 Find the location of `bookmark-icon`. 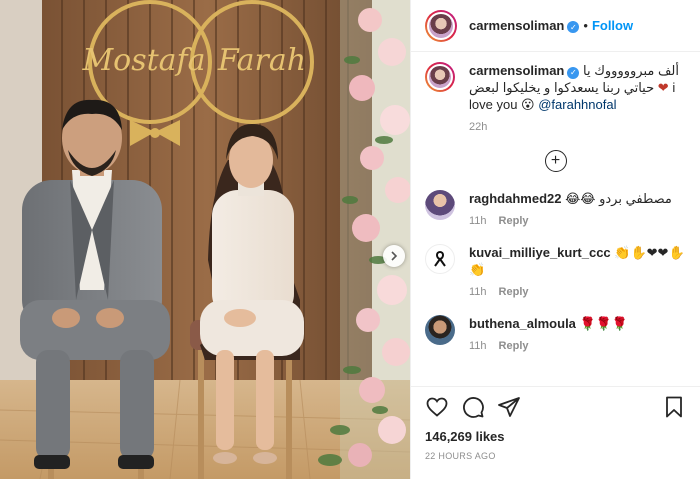

bookmark-icon is located at coordinates (674, 407).